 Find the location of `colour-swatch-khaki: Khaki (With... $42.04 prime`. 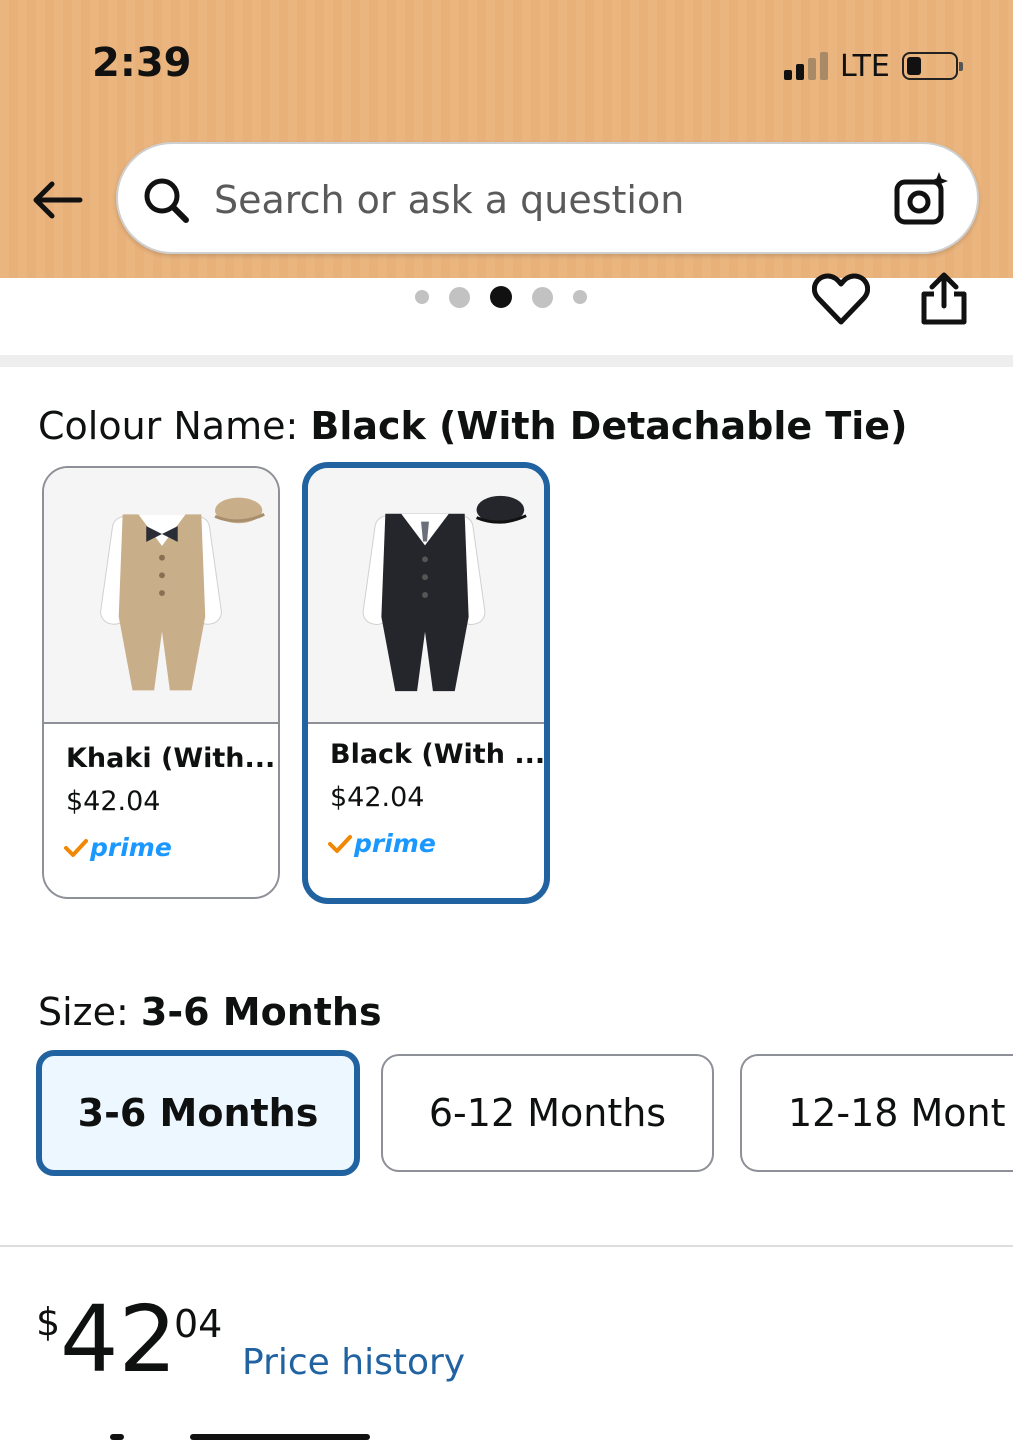

colour-swatch-khaki: Khaki (With... $42.04 prime is located at coordinates (161, 682).